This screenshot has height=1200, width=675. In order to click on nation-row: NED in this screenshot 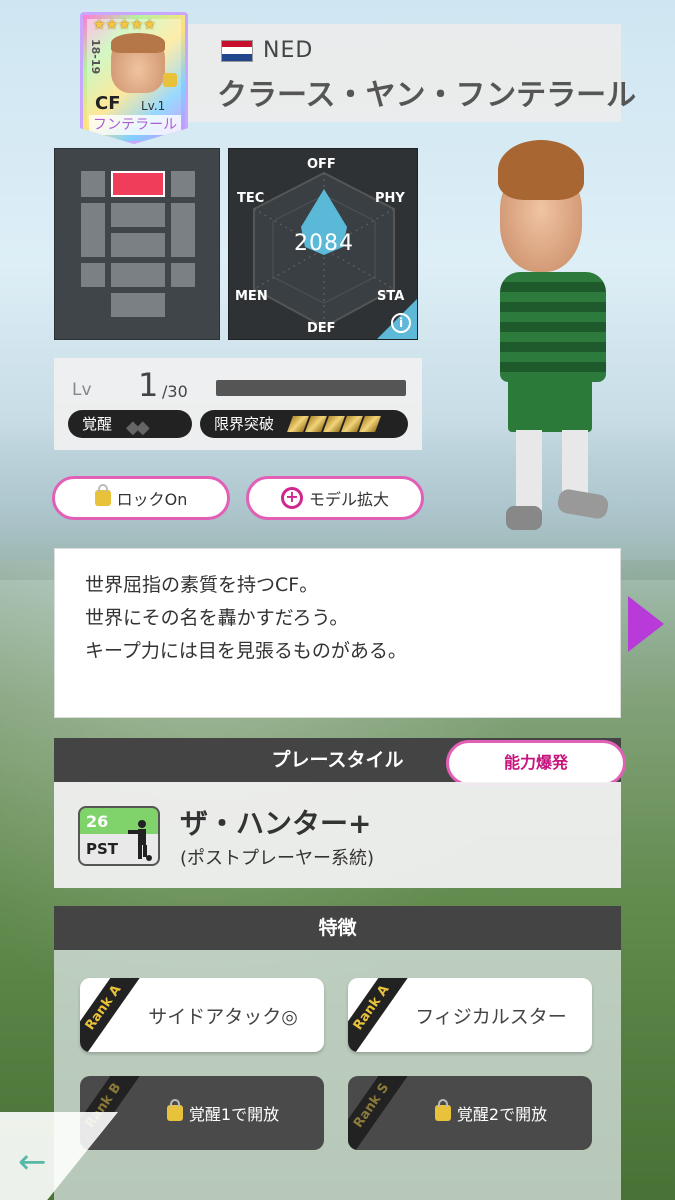, I will do `click(267, 50)`.